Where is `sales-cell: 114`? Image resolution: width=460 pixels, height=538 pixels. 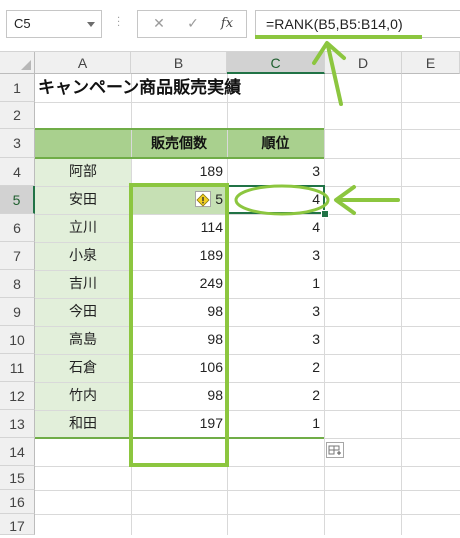 sales-cell: 114 is located at coordinates (179, 227).